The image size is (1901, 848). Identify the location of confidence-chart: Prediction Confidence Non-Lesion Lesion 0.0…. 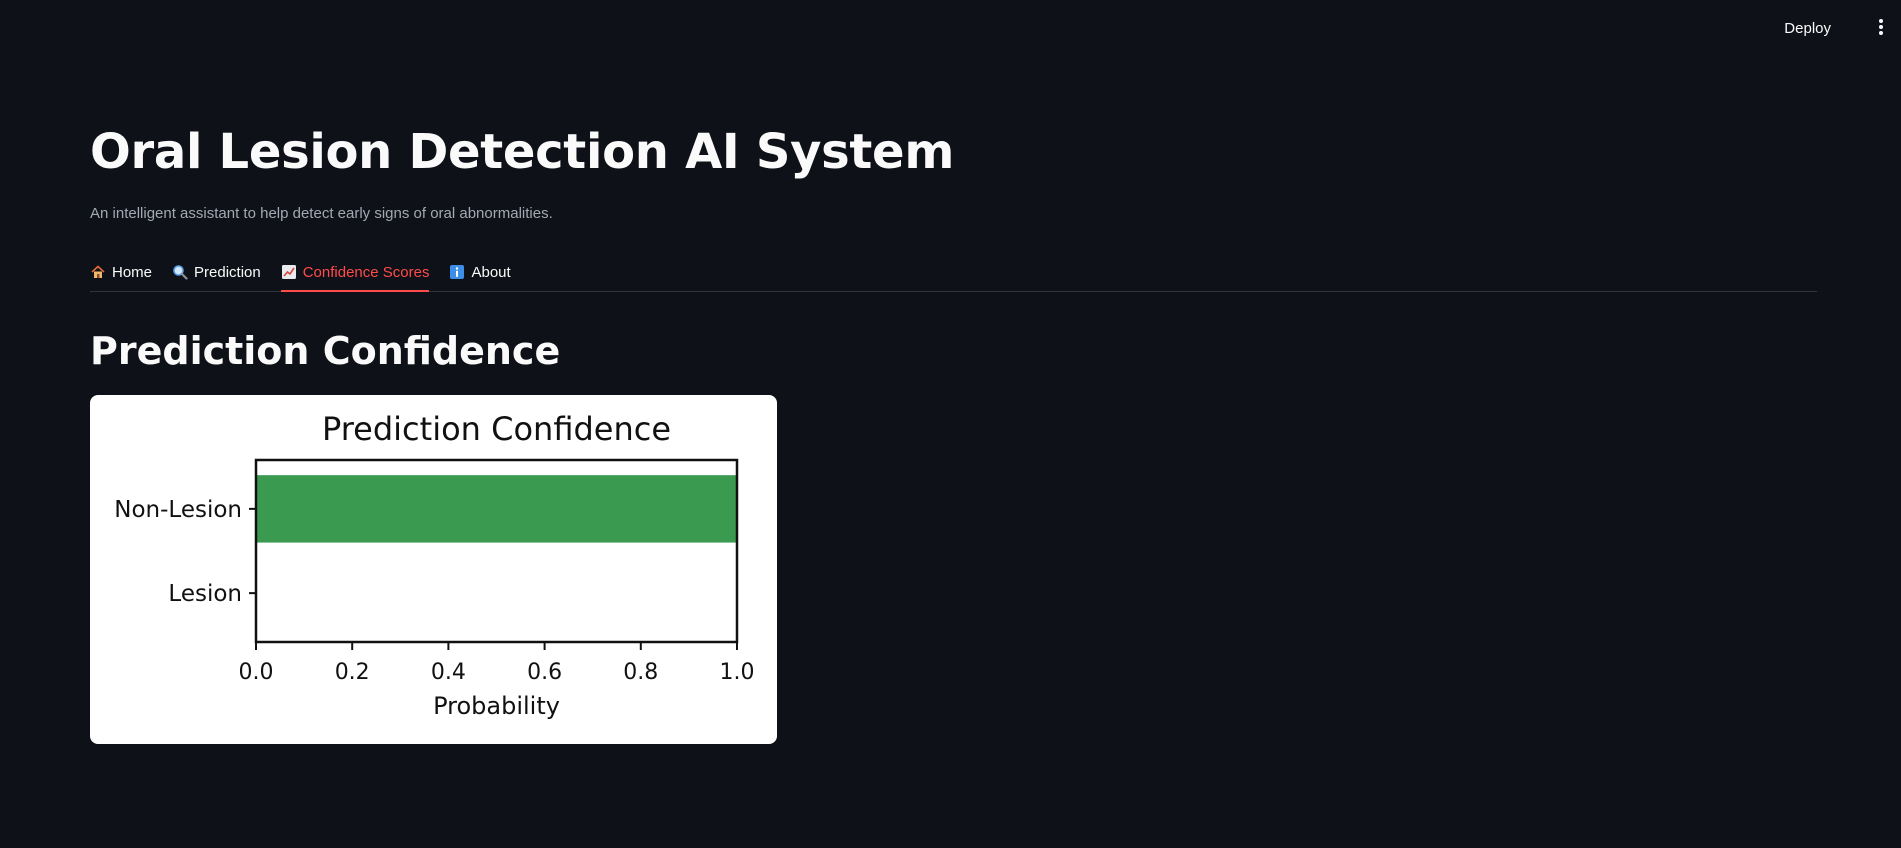
(433, 569).